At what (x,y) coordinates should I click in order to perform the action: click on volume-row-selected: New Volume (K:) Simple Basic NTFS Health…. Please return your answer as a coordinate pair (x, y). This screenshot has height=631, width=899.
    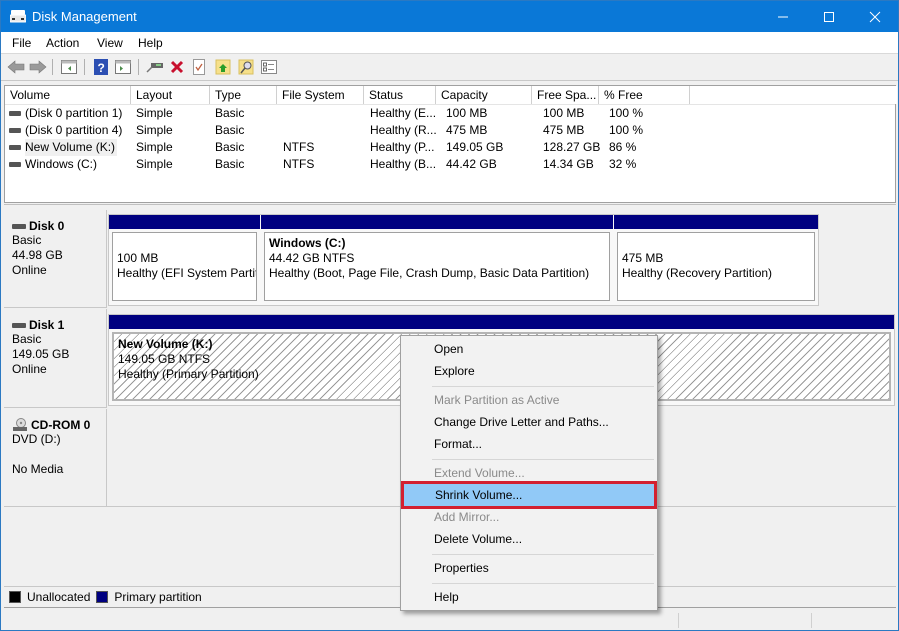
    Looking at the image, I should click on (450, 147).